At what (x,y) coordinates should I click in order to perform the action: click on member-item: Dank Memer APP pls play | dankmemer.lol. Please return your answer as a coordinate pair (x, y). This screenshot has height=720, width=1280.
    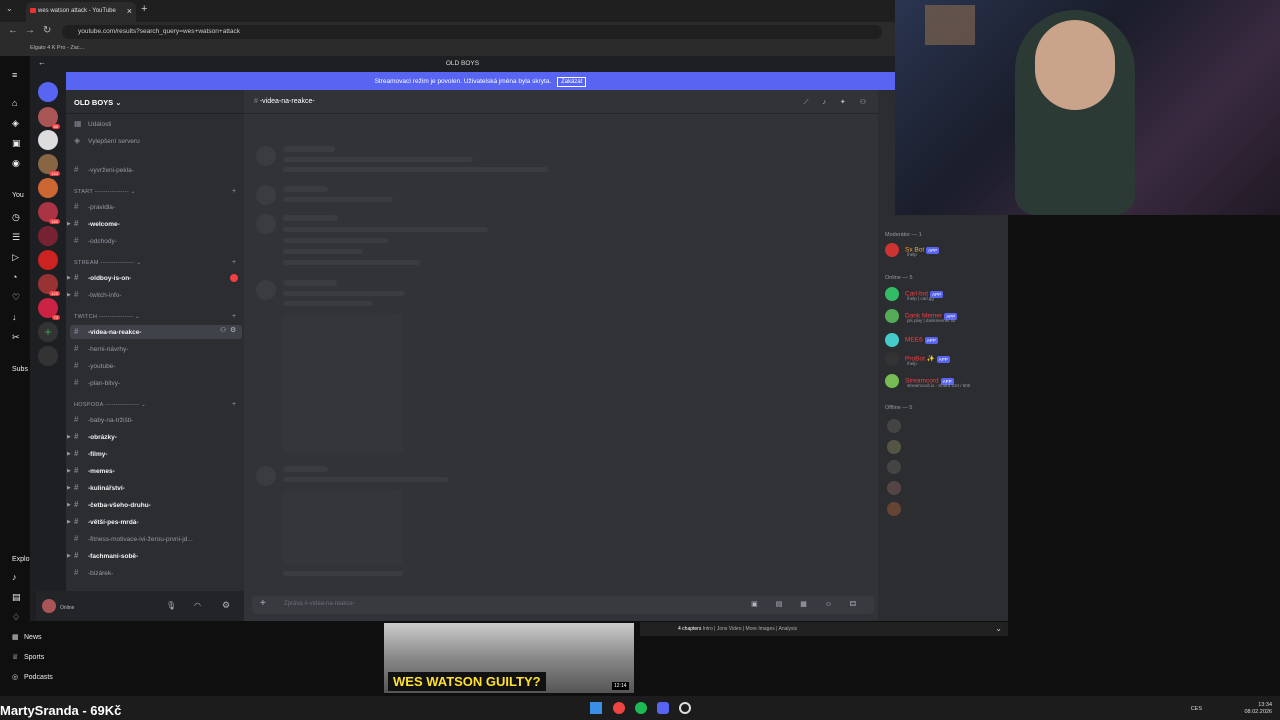
    Looking at the image, I should click on (921, 316).